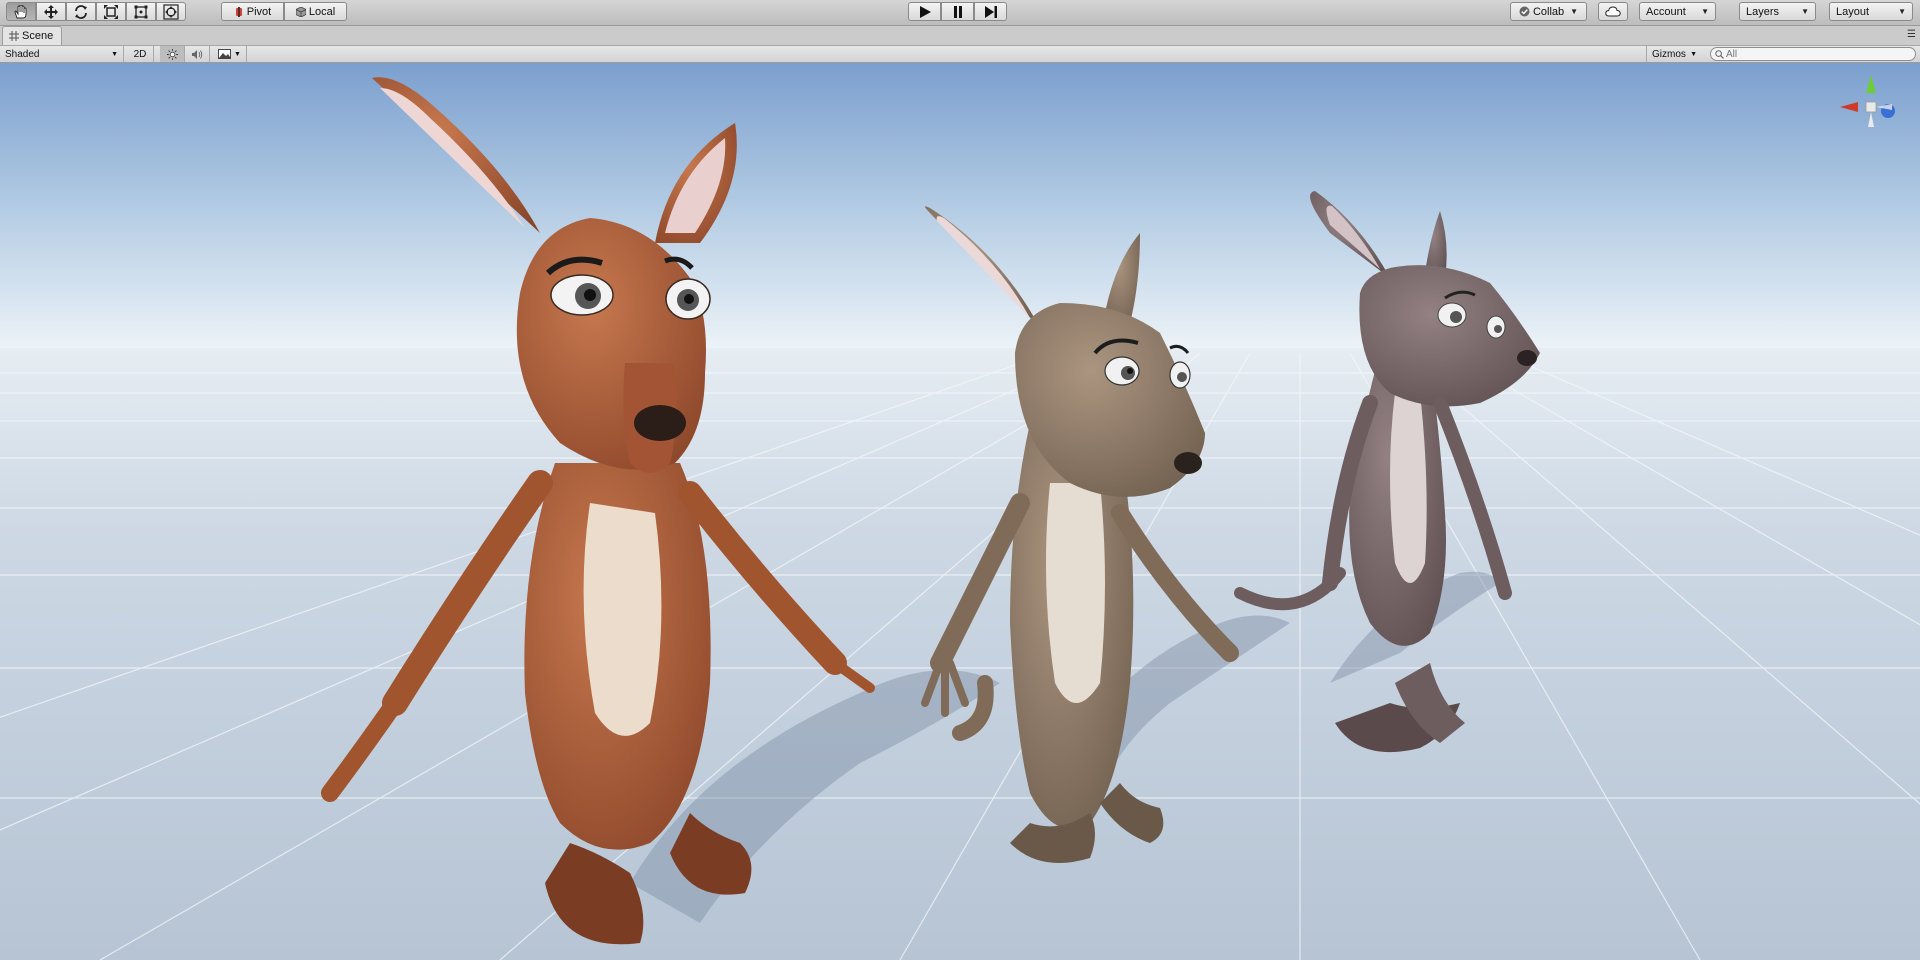  I want to click on move-arrows-icon, so click(51, 11).